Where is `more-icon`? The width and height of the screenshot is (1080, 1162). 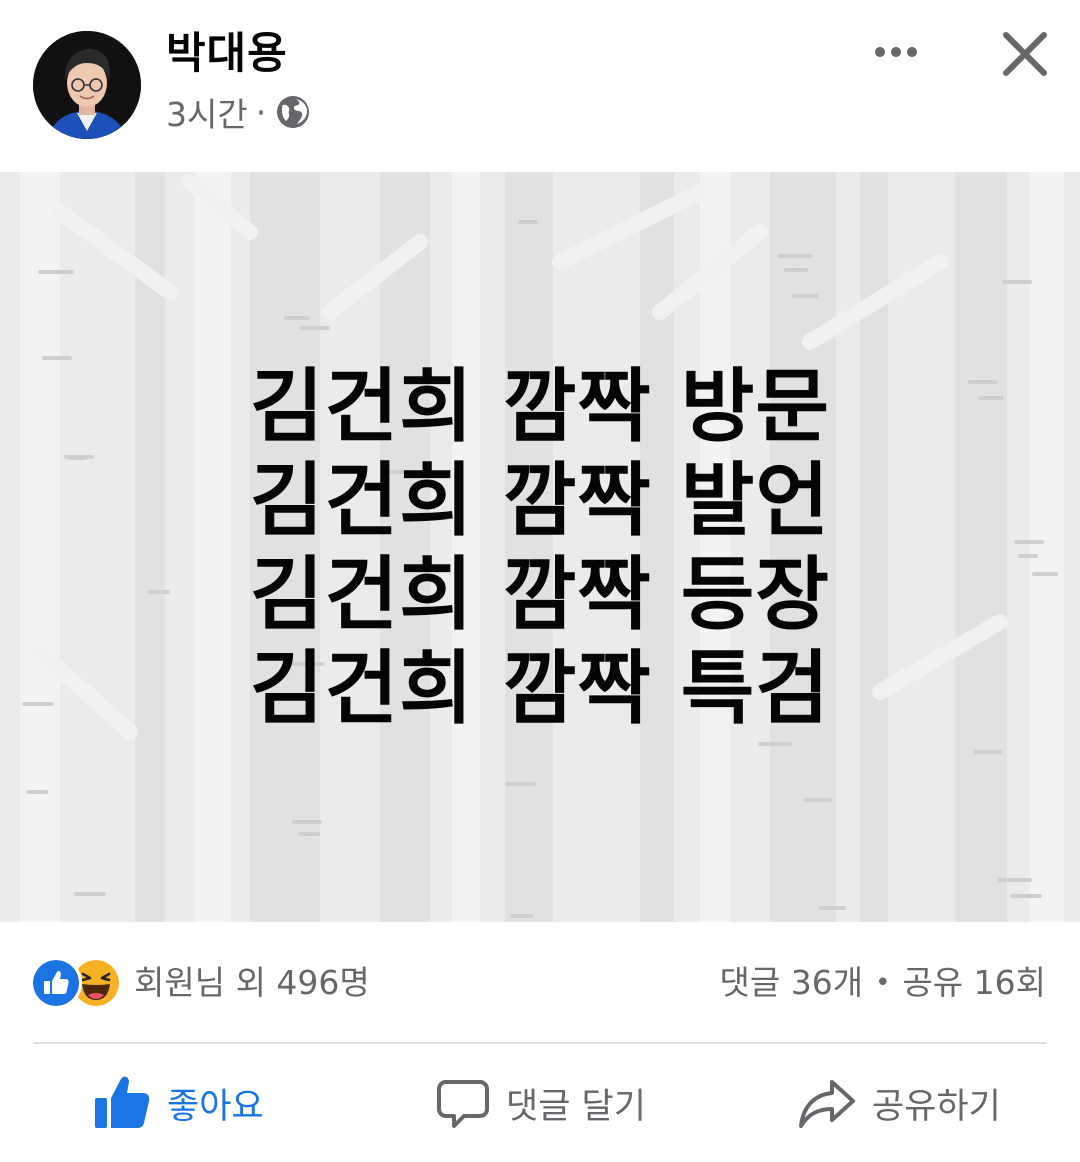 more-icon is located at coordinates (896, 52).